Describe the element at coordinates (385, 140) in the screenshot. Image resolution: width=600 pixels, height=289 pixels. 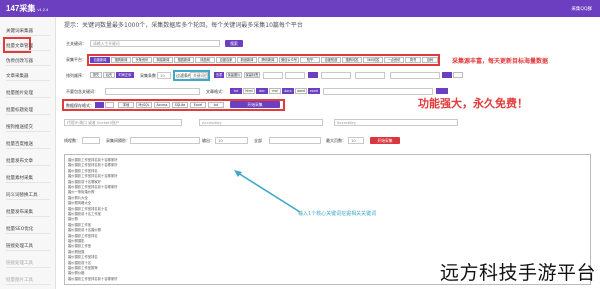
I see `start-collect-button: 开始采集` at that location.